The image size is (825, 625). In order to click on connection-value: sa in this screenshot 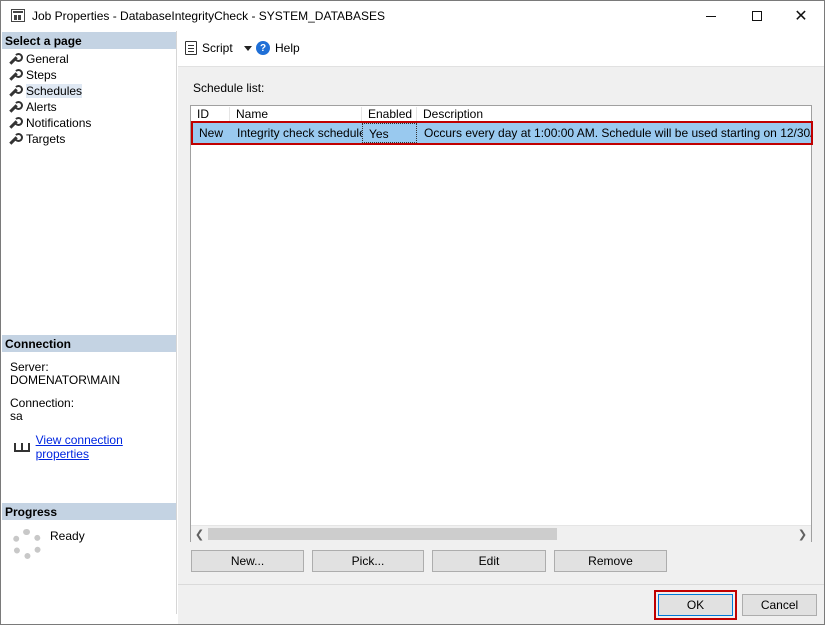, I will do `click(16, 416)`.